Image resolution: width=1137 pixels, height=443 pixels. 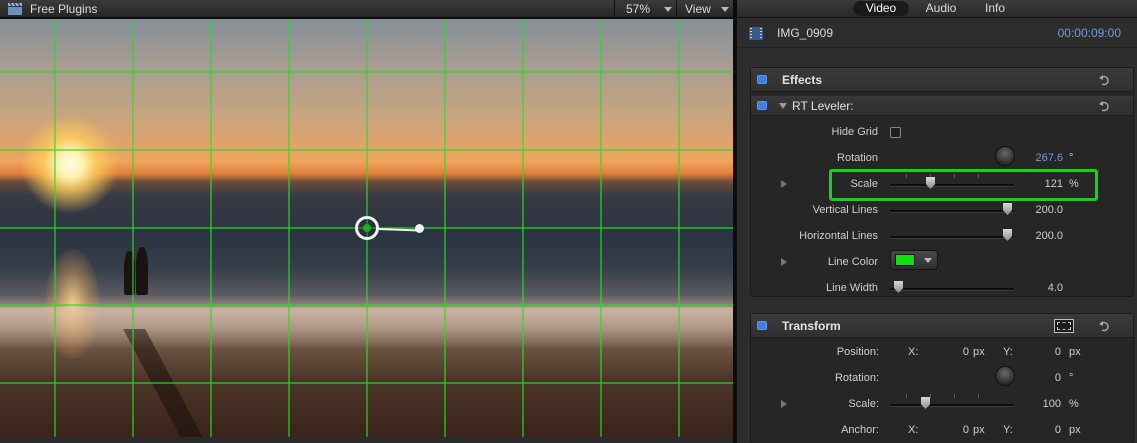 I want to click on tab-audio: Audio, so click(x=941, y=8).